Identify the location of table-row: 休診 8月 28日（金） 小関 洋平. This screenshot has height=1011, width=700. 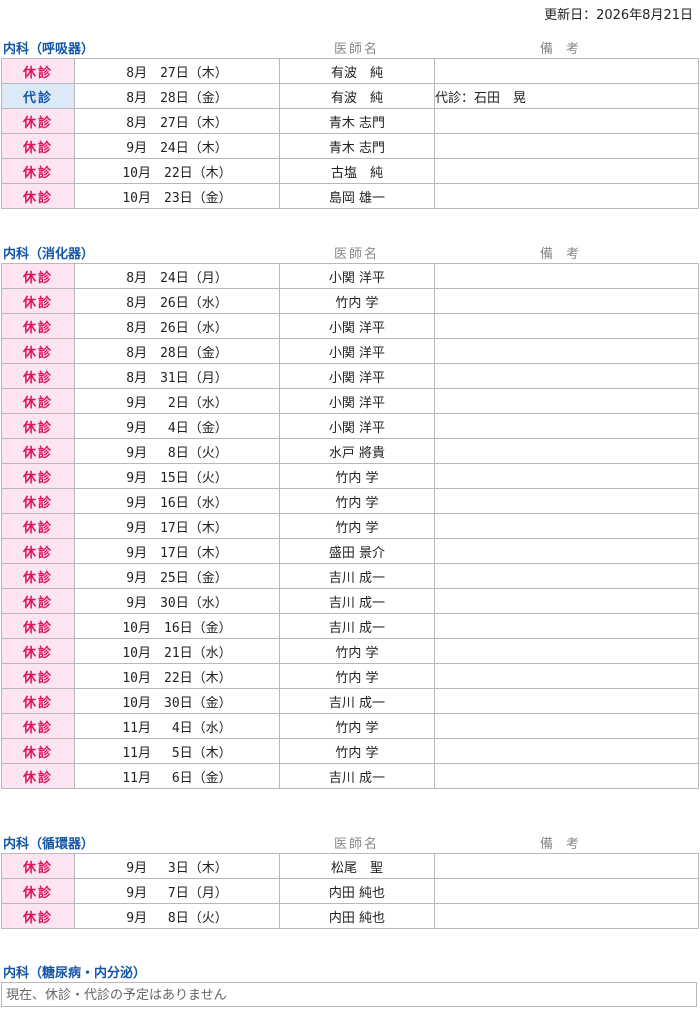
(350, 351).